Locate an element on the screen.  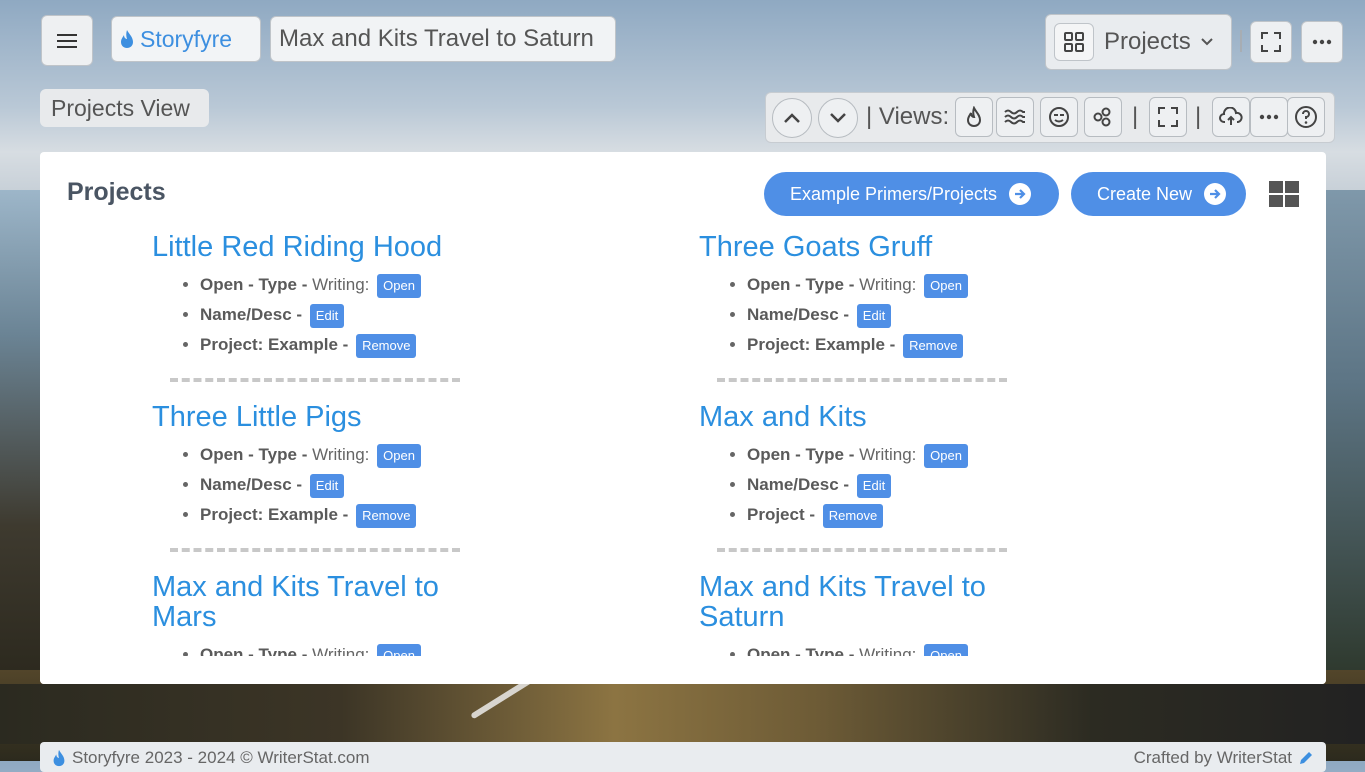
fullscreen-button is located at coordinates (1271, 42).